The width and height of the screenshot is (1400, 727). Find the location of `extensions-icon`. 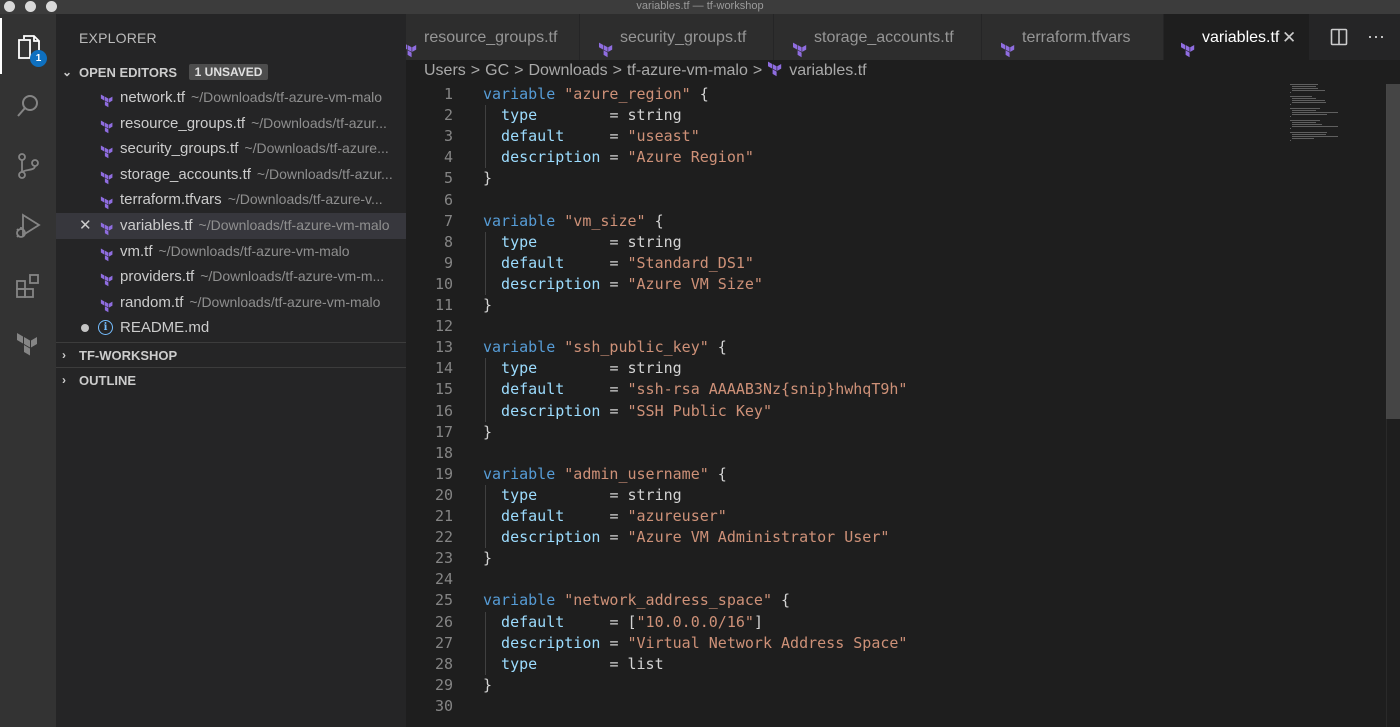

extensions-icon is located at coordinates (28, 286).